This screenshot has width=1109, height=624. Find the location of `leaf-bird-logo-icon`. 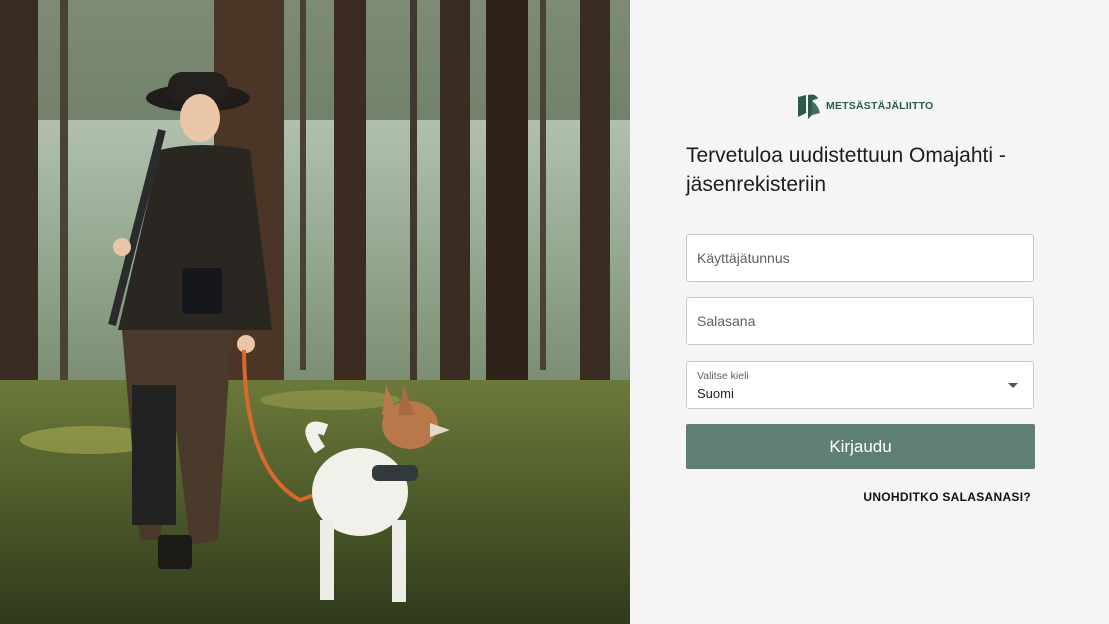

leaf-bird-logo-icon is located at coordinates (809, 106).